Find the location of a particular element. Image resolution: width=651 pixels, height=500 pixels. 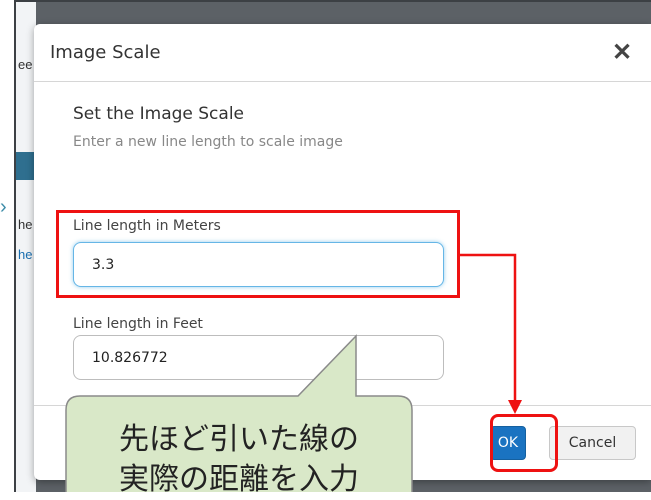

meters-field-highlight is located at coordinates (258, 254).